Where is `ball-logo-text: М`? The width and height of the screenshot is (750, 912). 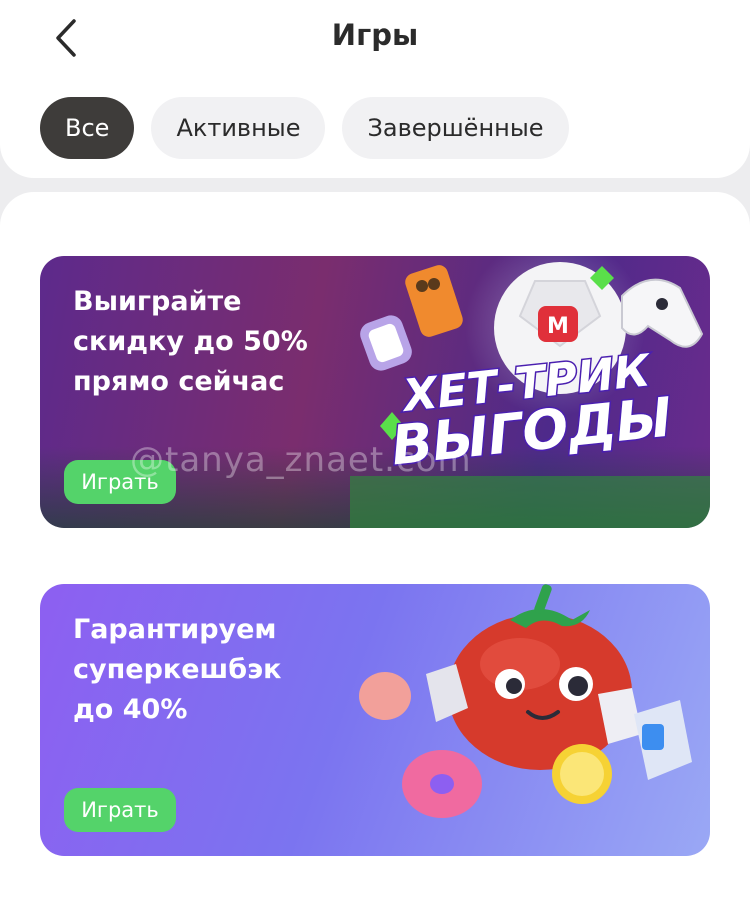
ball-logo-text: М is located at coordinates (558, 326).